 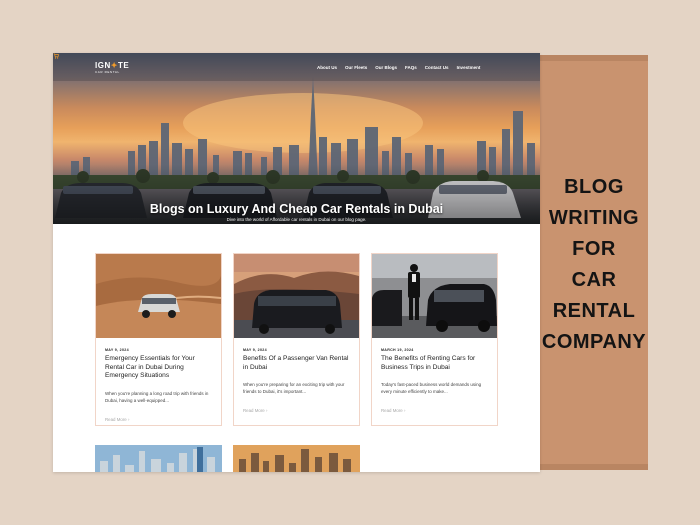 What do you see at coordinates (594, 249) in the screenshot?
I see `caption-line: FOR` at bounding box center [594, 249].